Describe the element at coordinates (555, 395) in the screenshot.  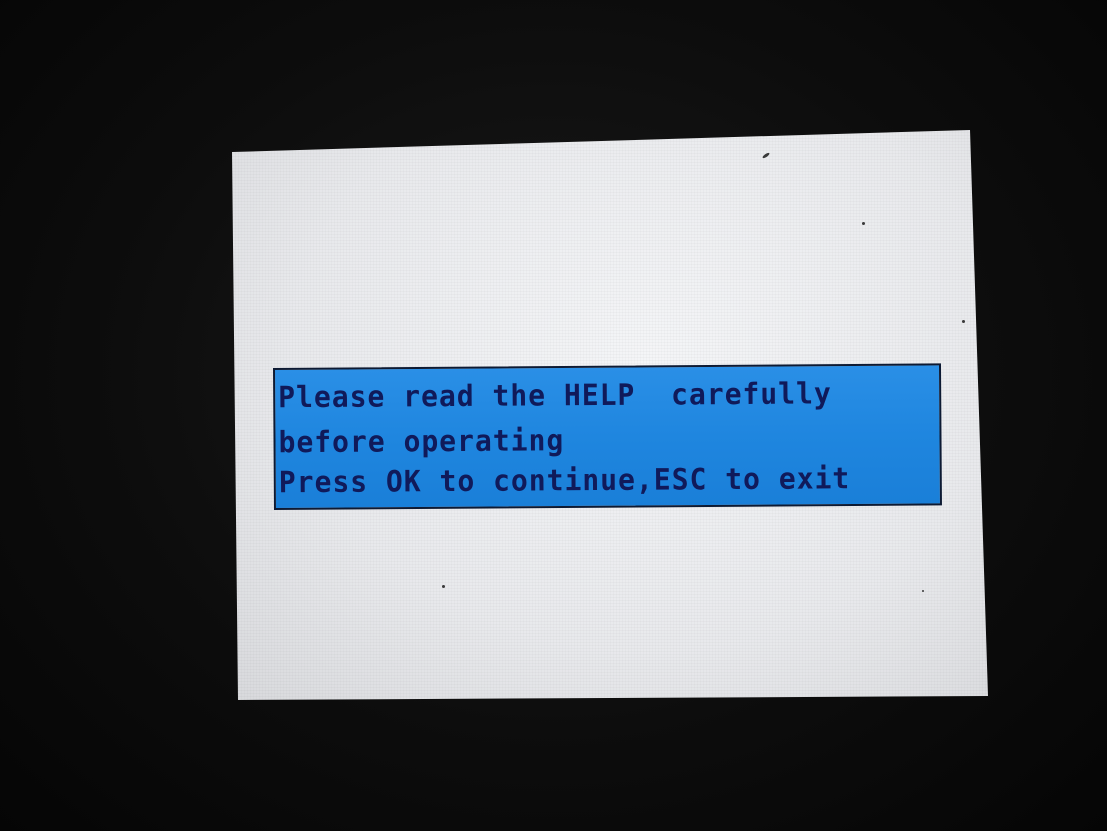
I see `dialog-message-line-1: Please read the HELP carefully` at that location.